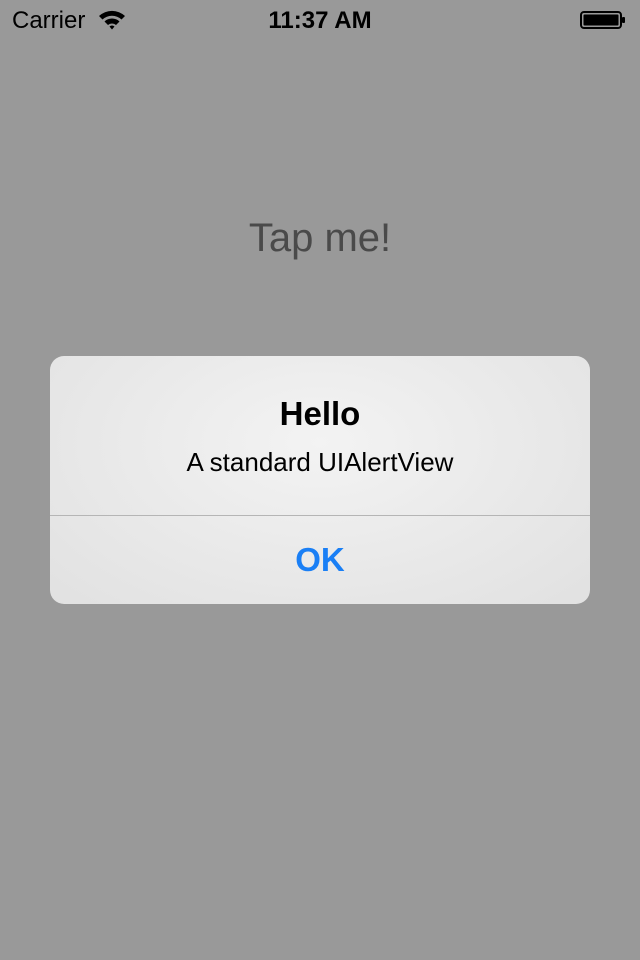  Describe the element at coordinates (320, 560) in the screenshot. I see `ok-button: OK` at that location.